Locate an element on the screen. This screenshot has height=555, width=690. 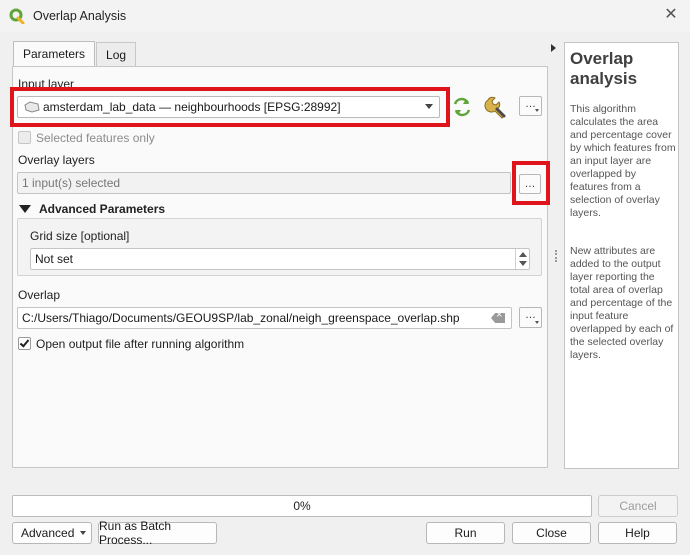
iterate-icon is located at coordinates (462, 107).